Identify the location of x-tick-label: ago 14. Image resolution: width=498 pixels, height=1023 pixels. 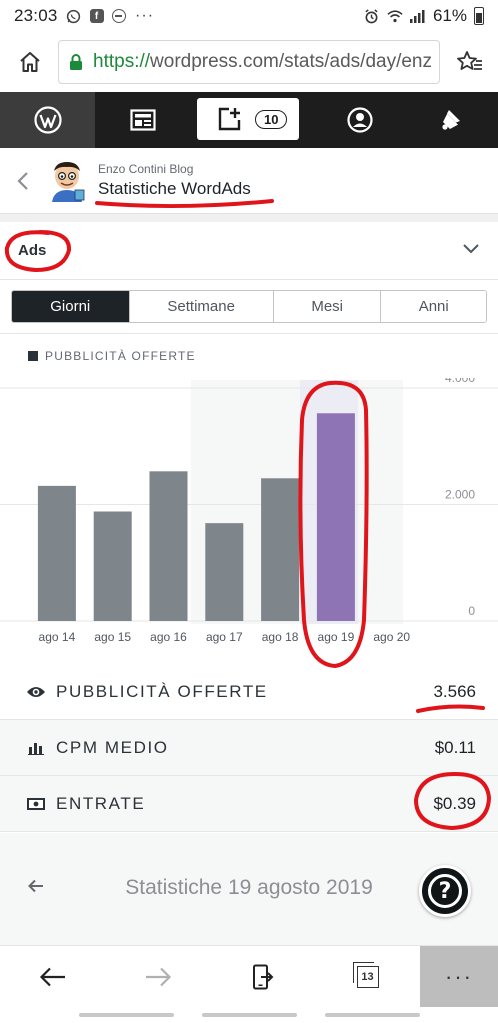
(57, 637).